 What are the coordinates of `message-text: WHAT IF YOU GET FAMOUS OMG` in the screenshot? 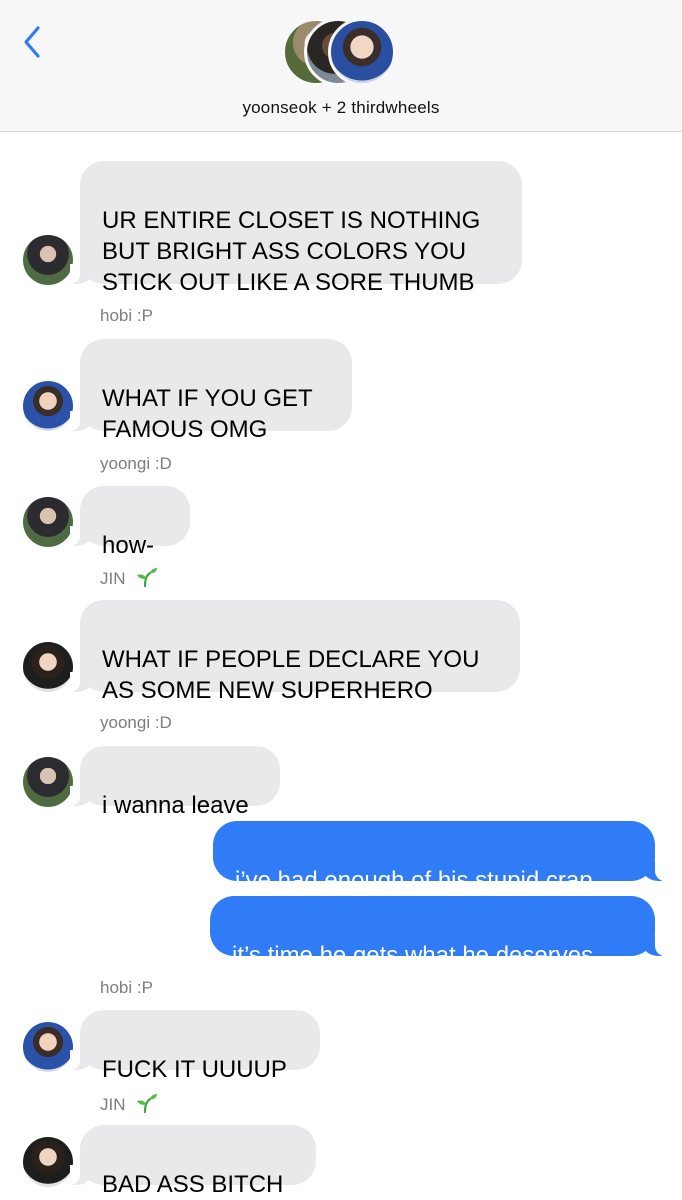 It's located at (207, 414).